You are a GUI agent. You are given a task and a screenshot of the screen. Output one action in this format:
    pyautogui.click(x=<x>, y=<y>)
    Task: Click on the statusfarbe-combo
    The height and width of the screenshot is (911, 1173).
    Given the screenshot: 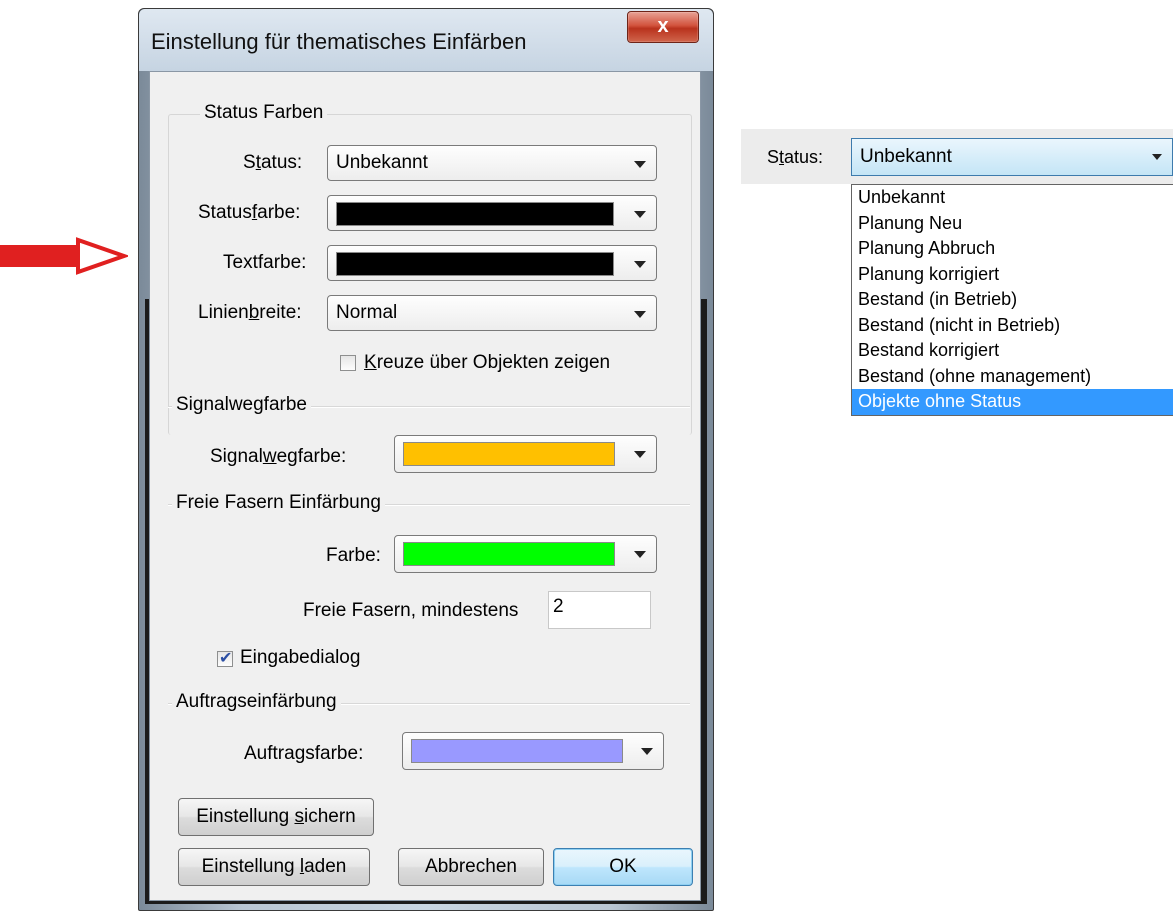 What is the action you would take?
    pyautogui.click(x=492, y=213)
    